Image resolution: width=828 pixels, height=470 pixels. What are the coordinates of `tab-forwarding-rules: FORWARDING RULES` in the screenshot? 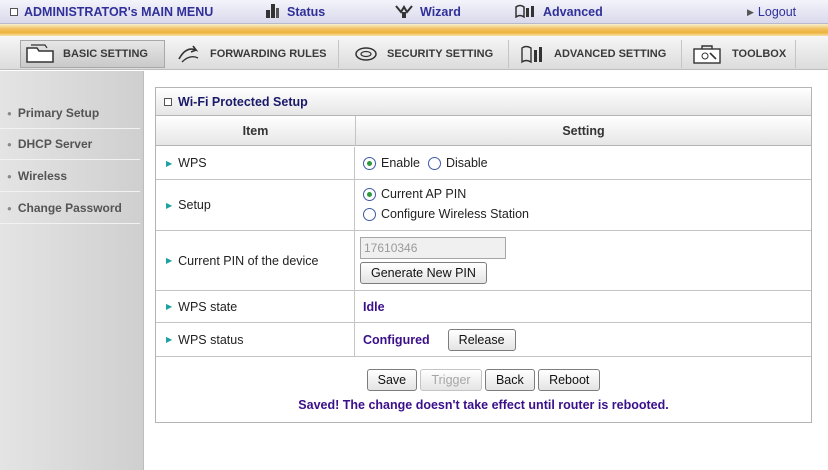 It's located at (255, 54).